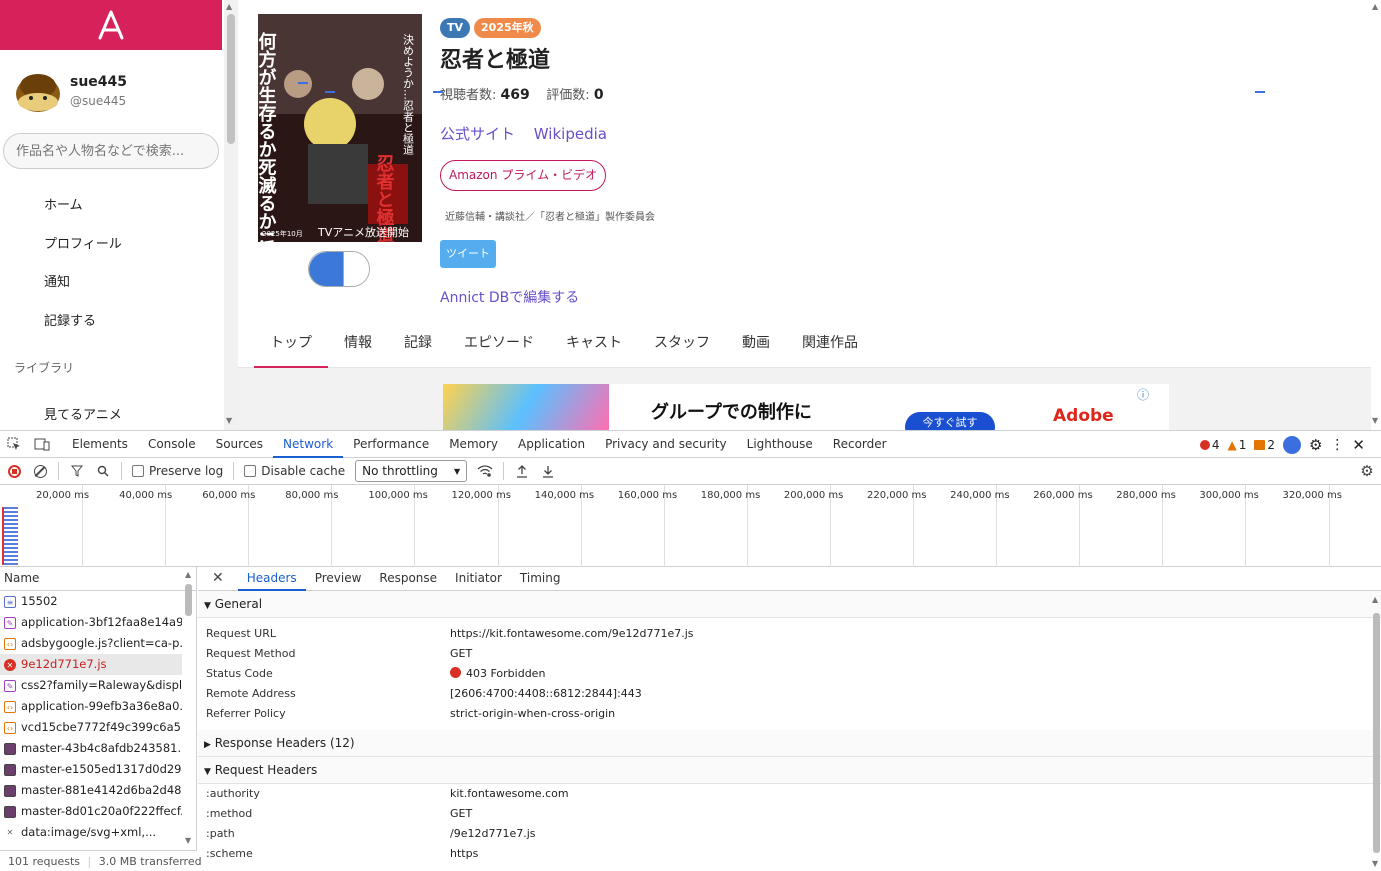  Describe the element at coordinates (218, 578) in the screenshot. I see `close-icon: ✕` at that location.